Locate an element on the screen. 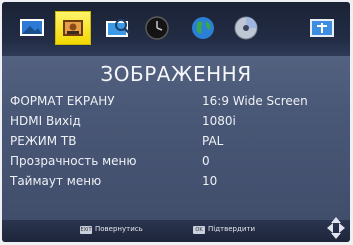 This screenshot has height=245, width=353. channel-search-icon is located at coordinates (118, 28).